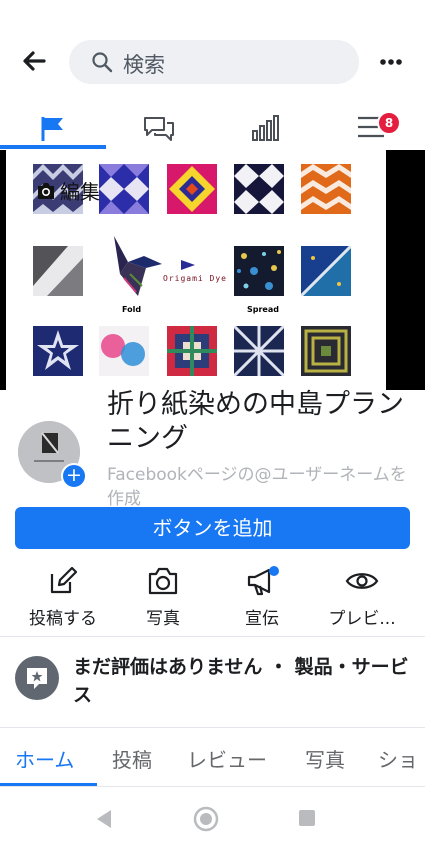 Image resolution: width=425 pixels, height=850 pixels. I want to click on fold-label: Fold, so click(132, 309).